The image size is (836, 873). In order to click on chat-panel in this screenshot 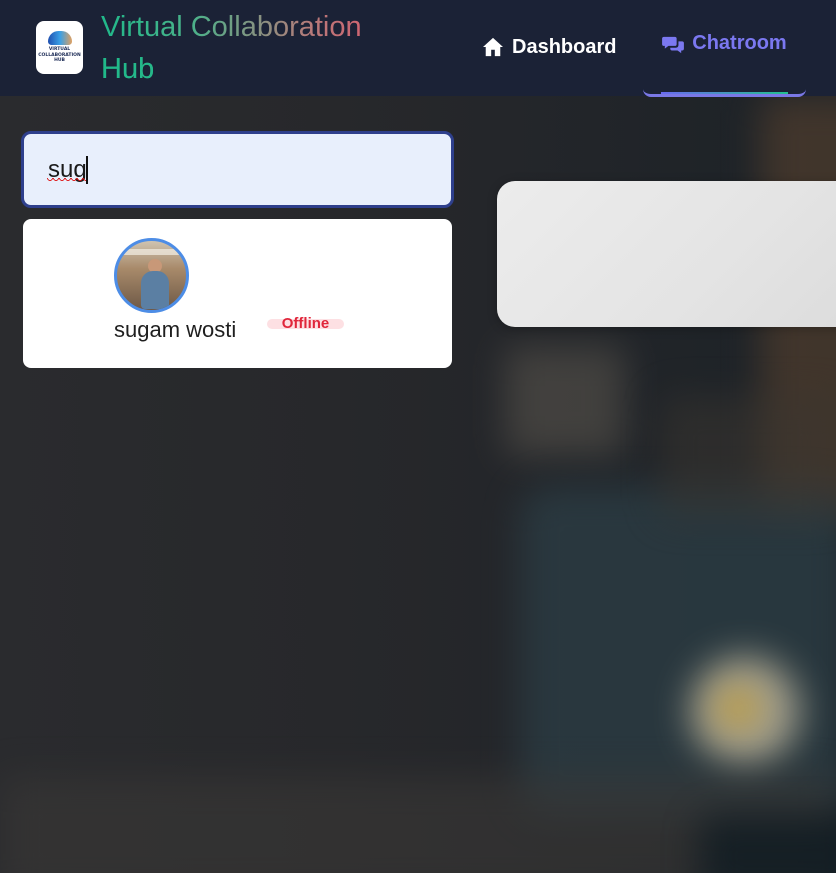, I will do `click(666, 254)`.